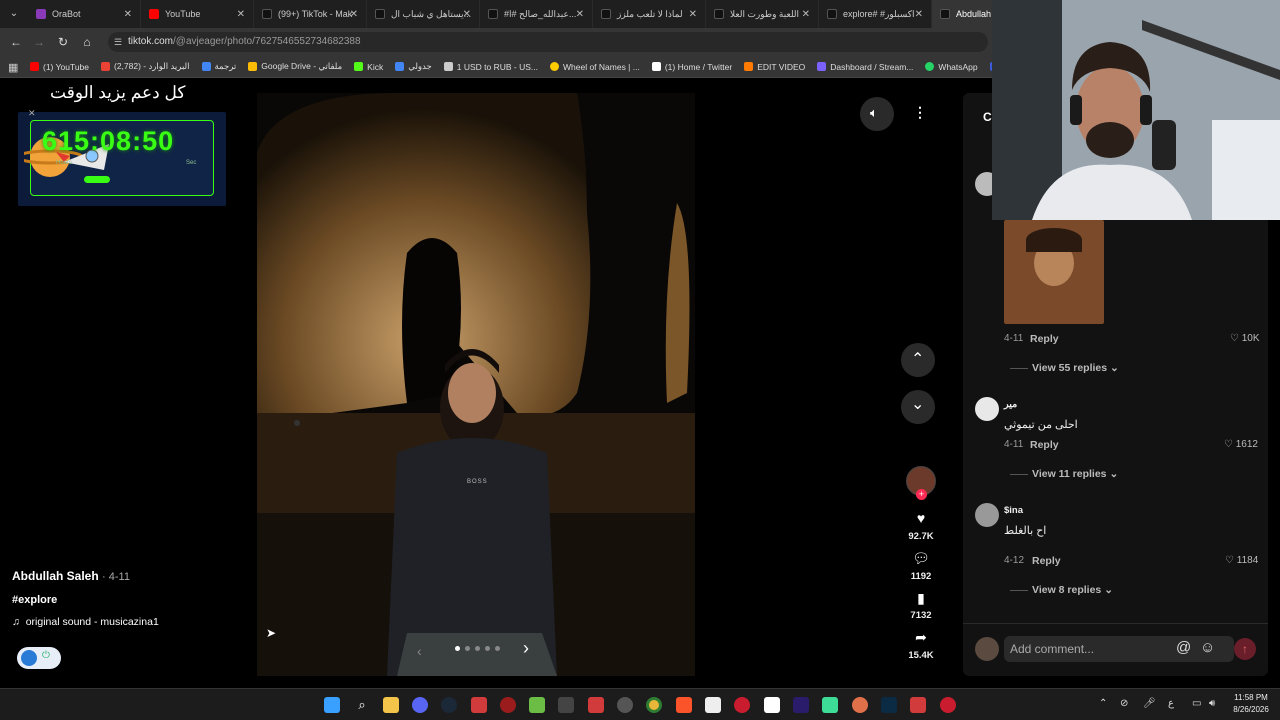 This screenshot has width=1280, height=720. I want to click on bookmark-icon: ▮, so click(921, 599).